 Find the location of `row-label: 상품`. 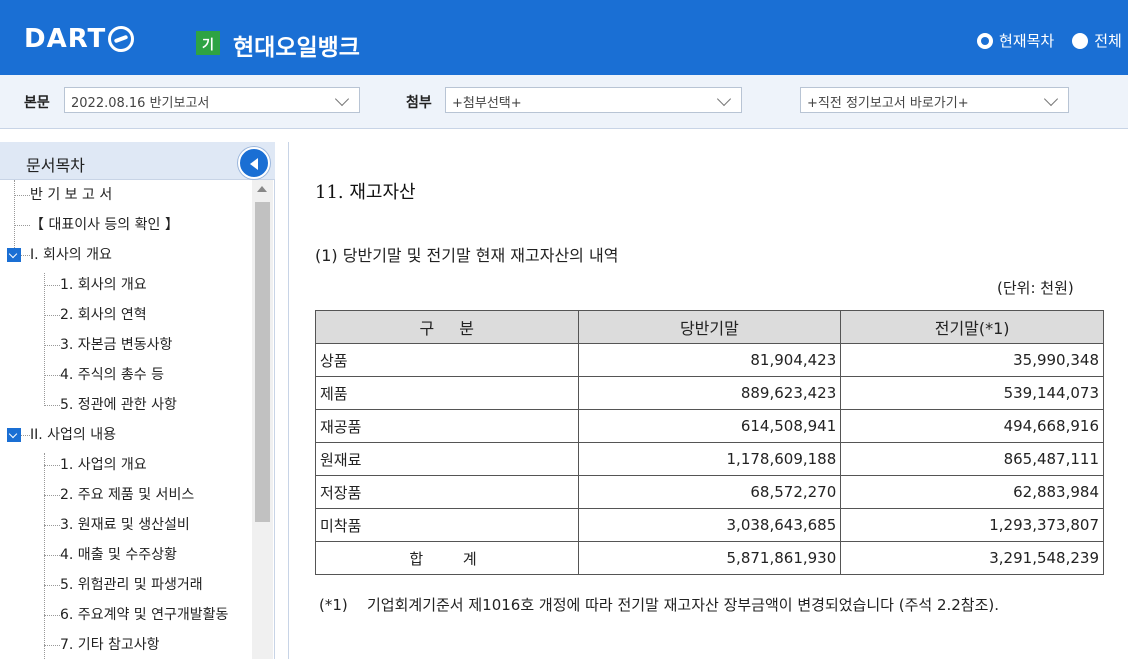

row-label: 상품 is located at coordinates (447, 360).